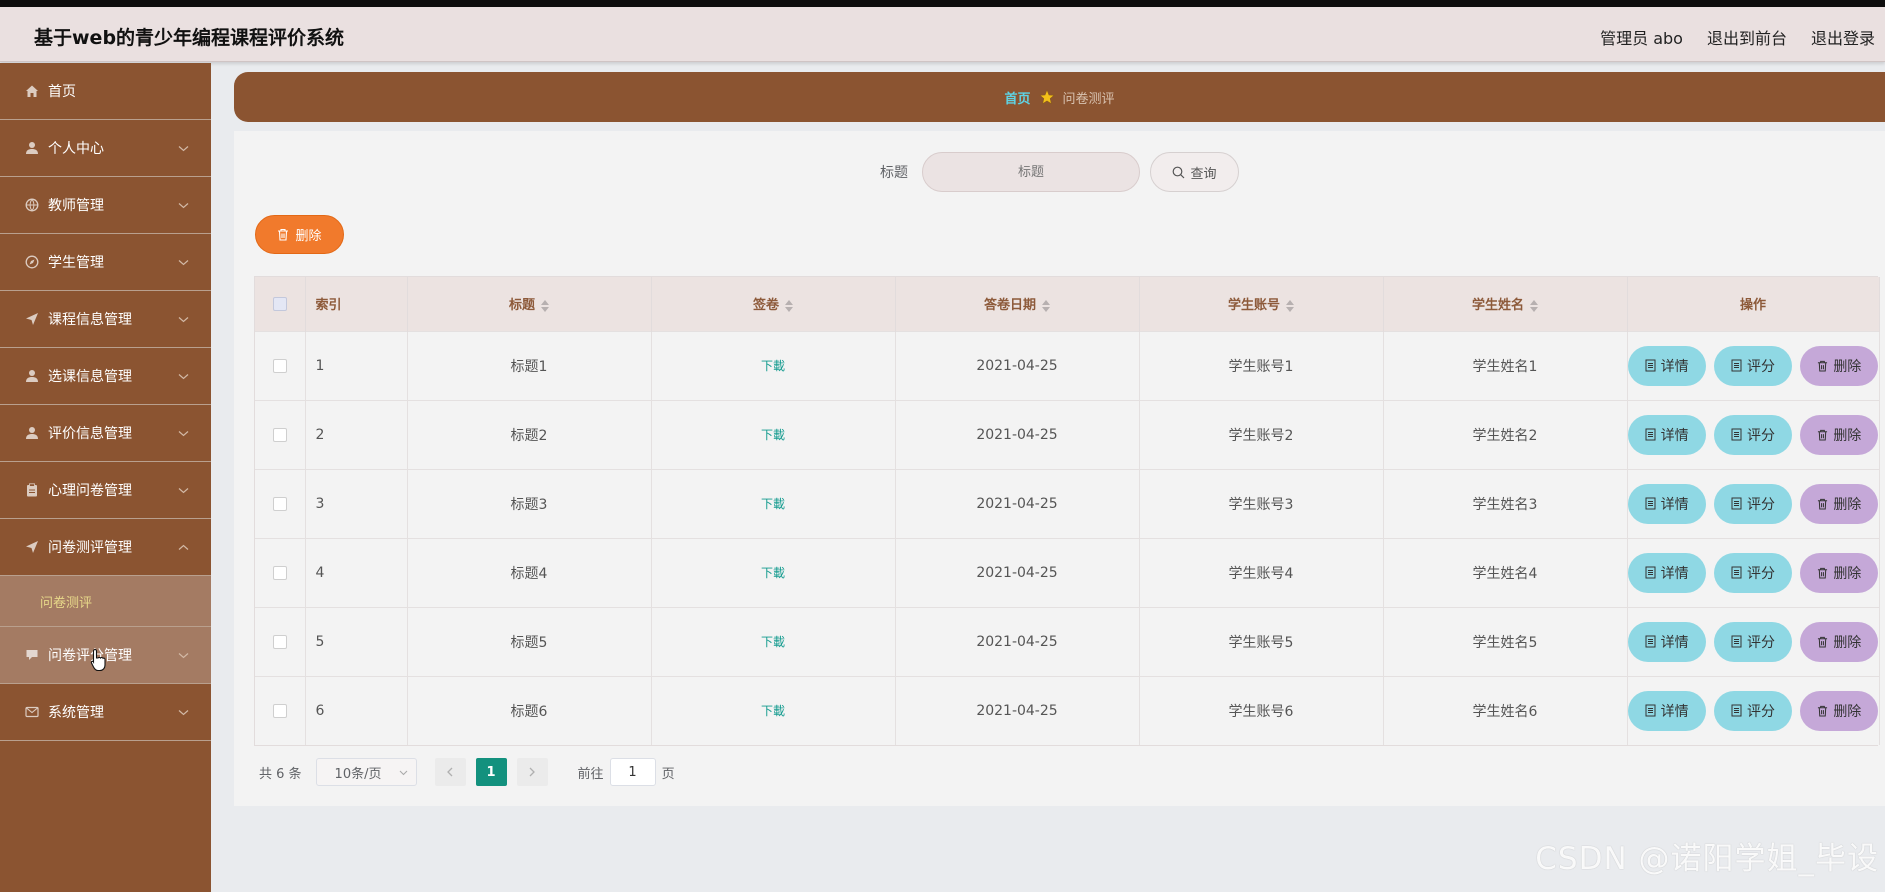 This screenshot has width=1885, height=892. What do you see at coordinates (105, 262) in the screenshot?
I see `sidebar-item-student-mgmt: 学生管理` at bounding box center [105, 262].